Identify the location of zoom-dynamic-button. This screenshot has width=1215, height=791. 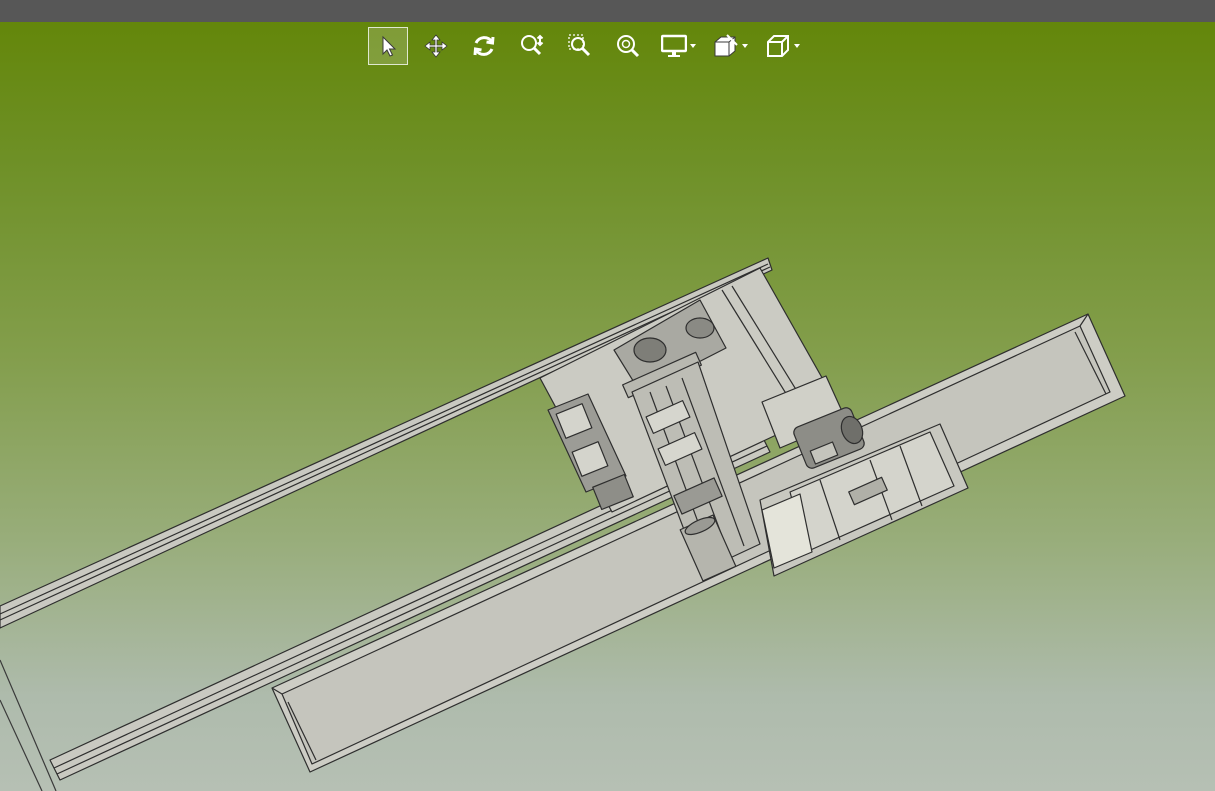
(532, 46).